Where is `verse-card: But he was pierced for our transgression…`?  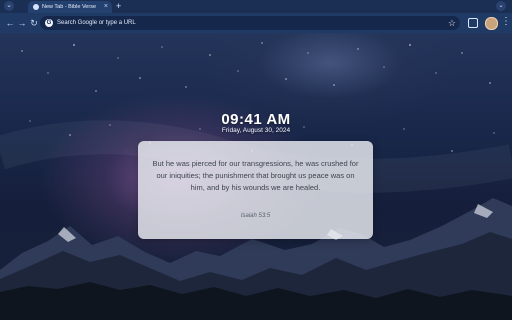 verse-card: But he was pierced for our transgression… is located at coordinates (255, 190).